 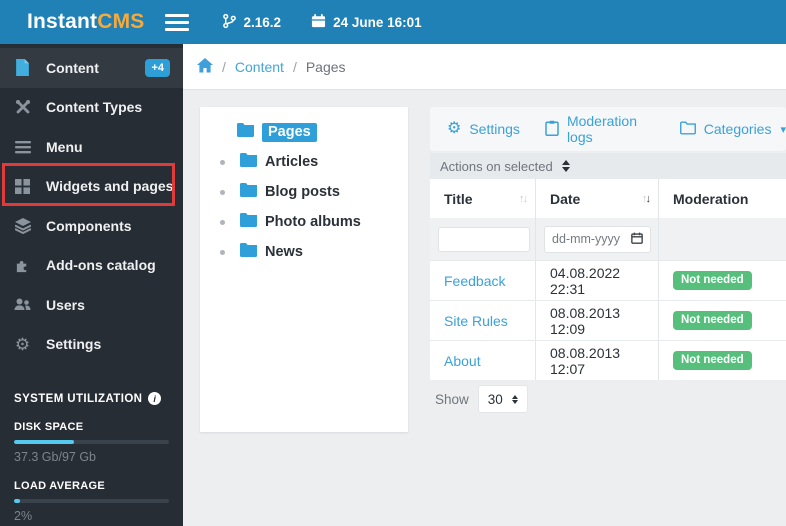 I want to click on sidebar-item-label: Content Types, so click(x=94, y=107).